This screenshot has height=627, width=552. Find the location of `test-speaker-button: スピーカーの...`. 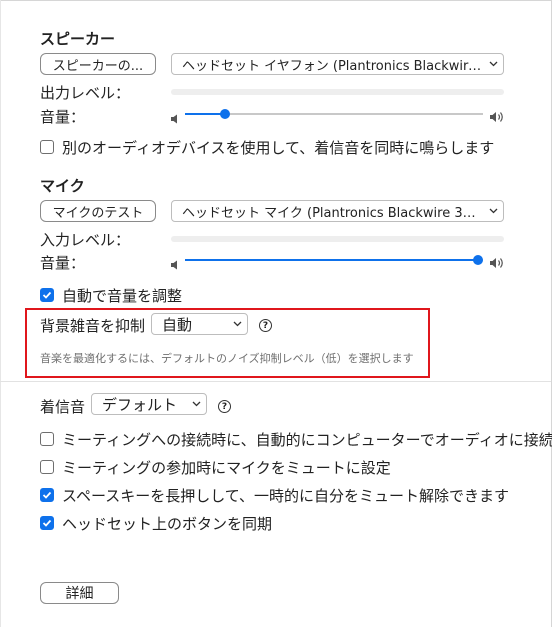

test-speaker-button: スピーカーの... is located at coordinates (98, 64).